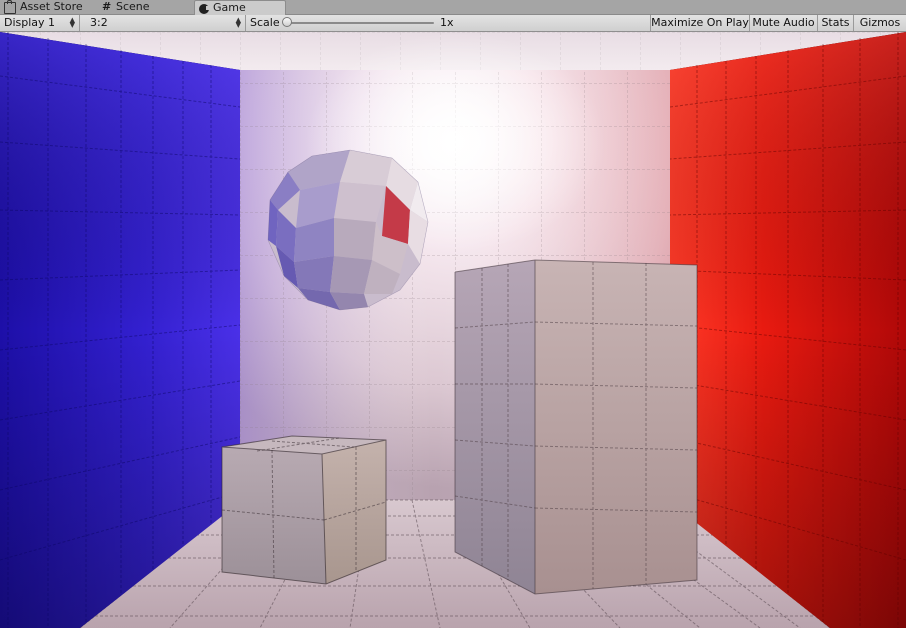  Describe the element at coordinates (229, 7) in the screenshot. I see `tab-game-label: Game` at that location.